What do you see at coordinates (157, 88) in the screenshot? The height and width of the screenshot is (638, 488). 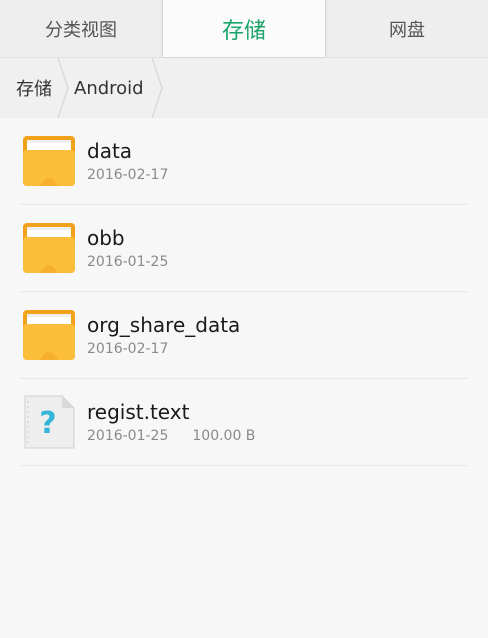 I see `chevron-right-icon` at bounding box center [157, 88].